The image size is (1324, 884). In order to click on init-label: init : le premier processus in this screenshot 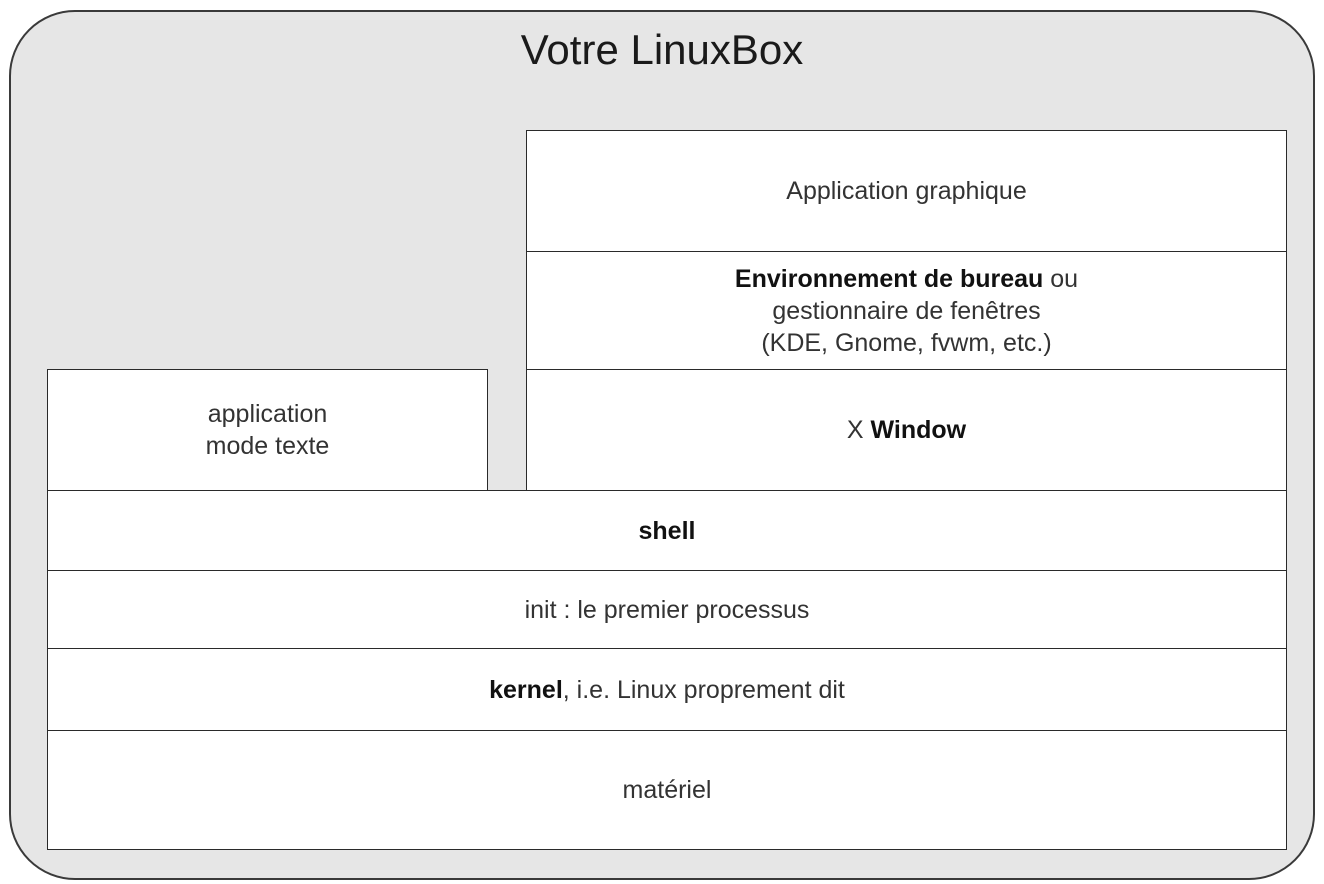, I will do `click(667, 609)`.